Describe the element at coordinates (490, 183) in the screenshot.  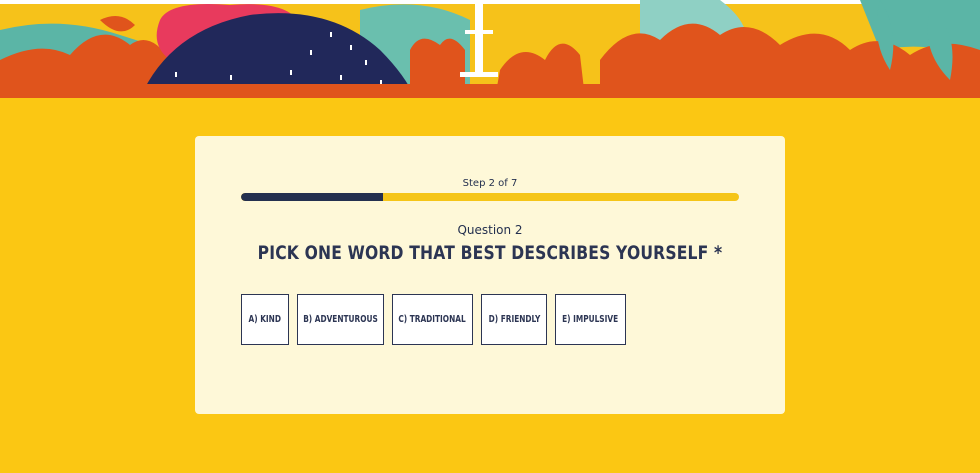
I see `step-indicator: Step 2 of 7` at that location.